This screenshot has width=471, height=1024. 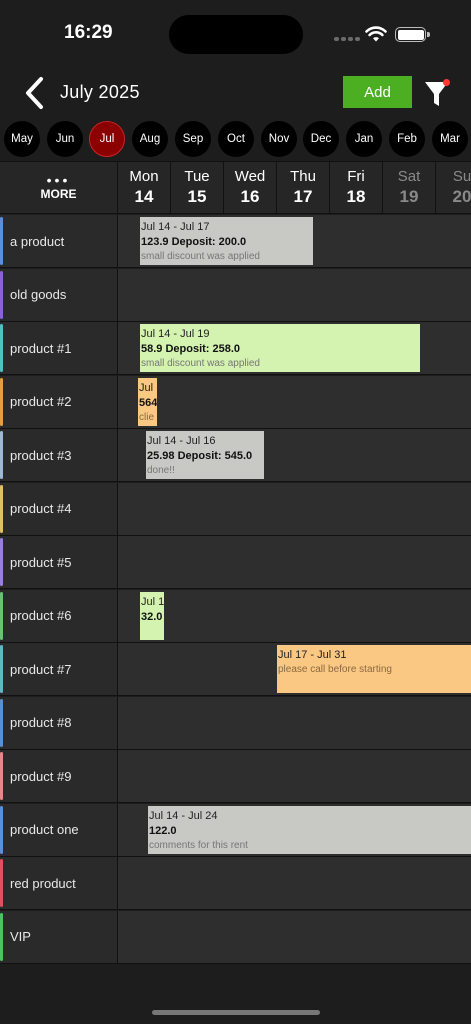 I want to click on month-chip-mar: Mar, so click(x=450, y=139).